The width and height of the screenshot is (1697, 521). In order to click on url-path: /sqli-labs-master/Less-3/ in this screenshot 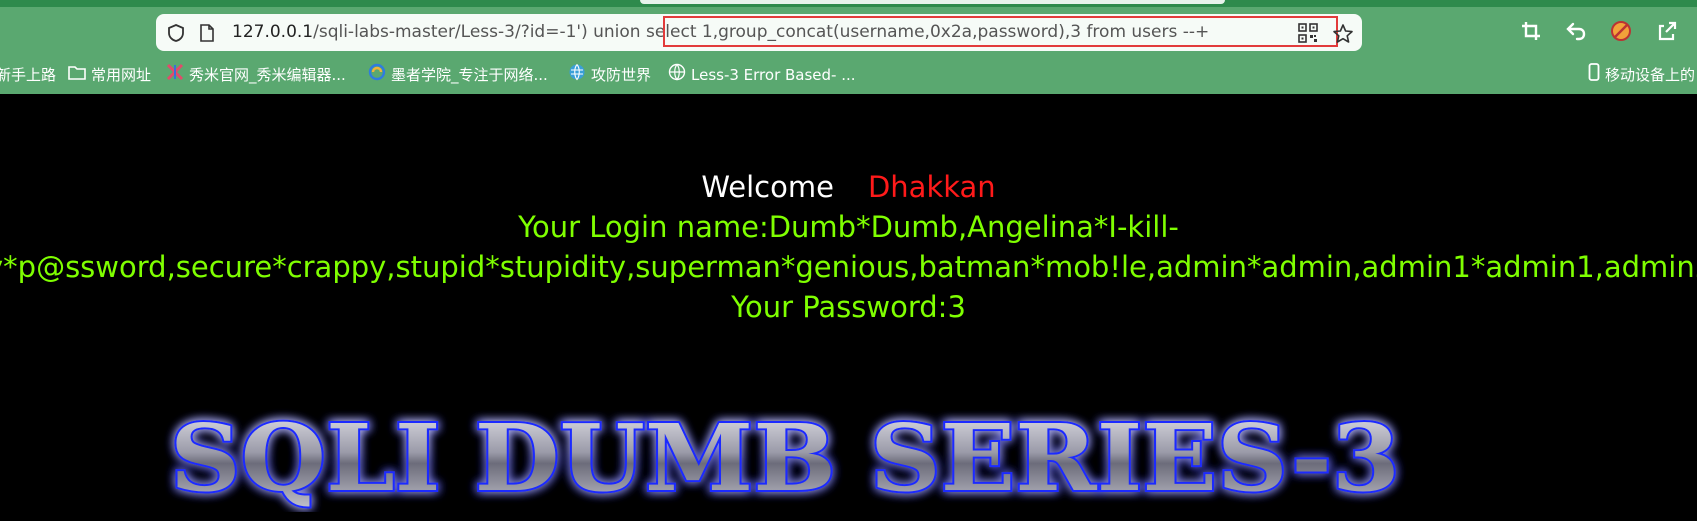, I will do `click(417, 32)`.